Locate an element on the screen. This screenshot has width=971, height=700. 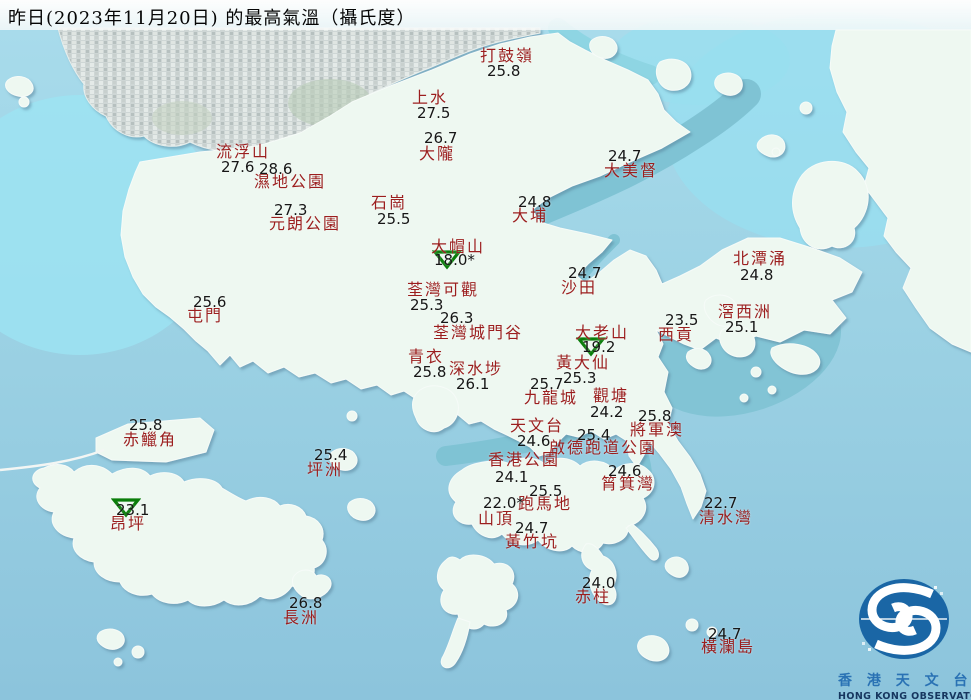
hko-logo: 香 港 天 文 台 HONG KONG OBSERVATORY is located at coordinates (904, 637).